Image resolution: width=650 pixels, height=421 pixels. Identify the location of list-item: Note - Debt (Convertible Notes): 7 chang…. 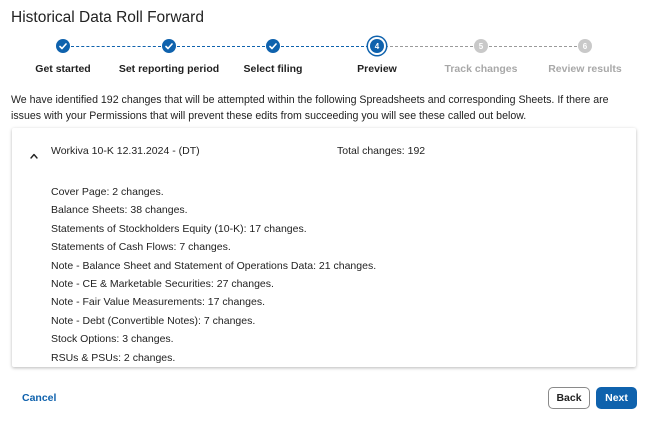
(153, 320).